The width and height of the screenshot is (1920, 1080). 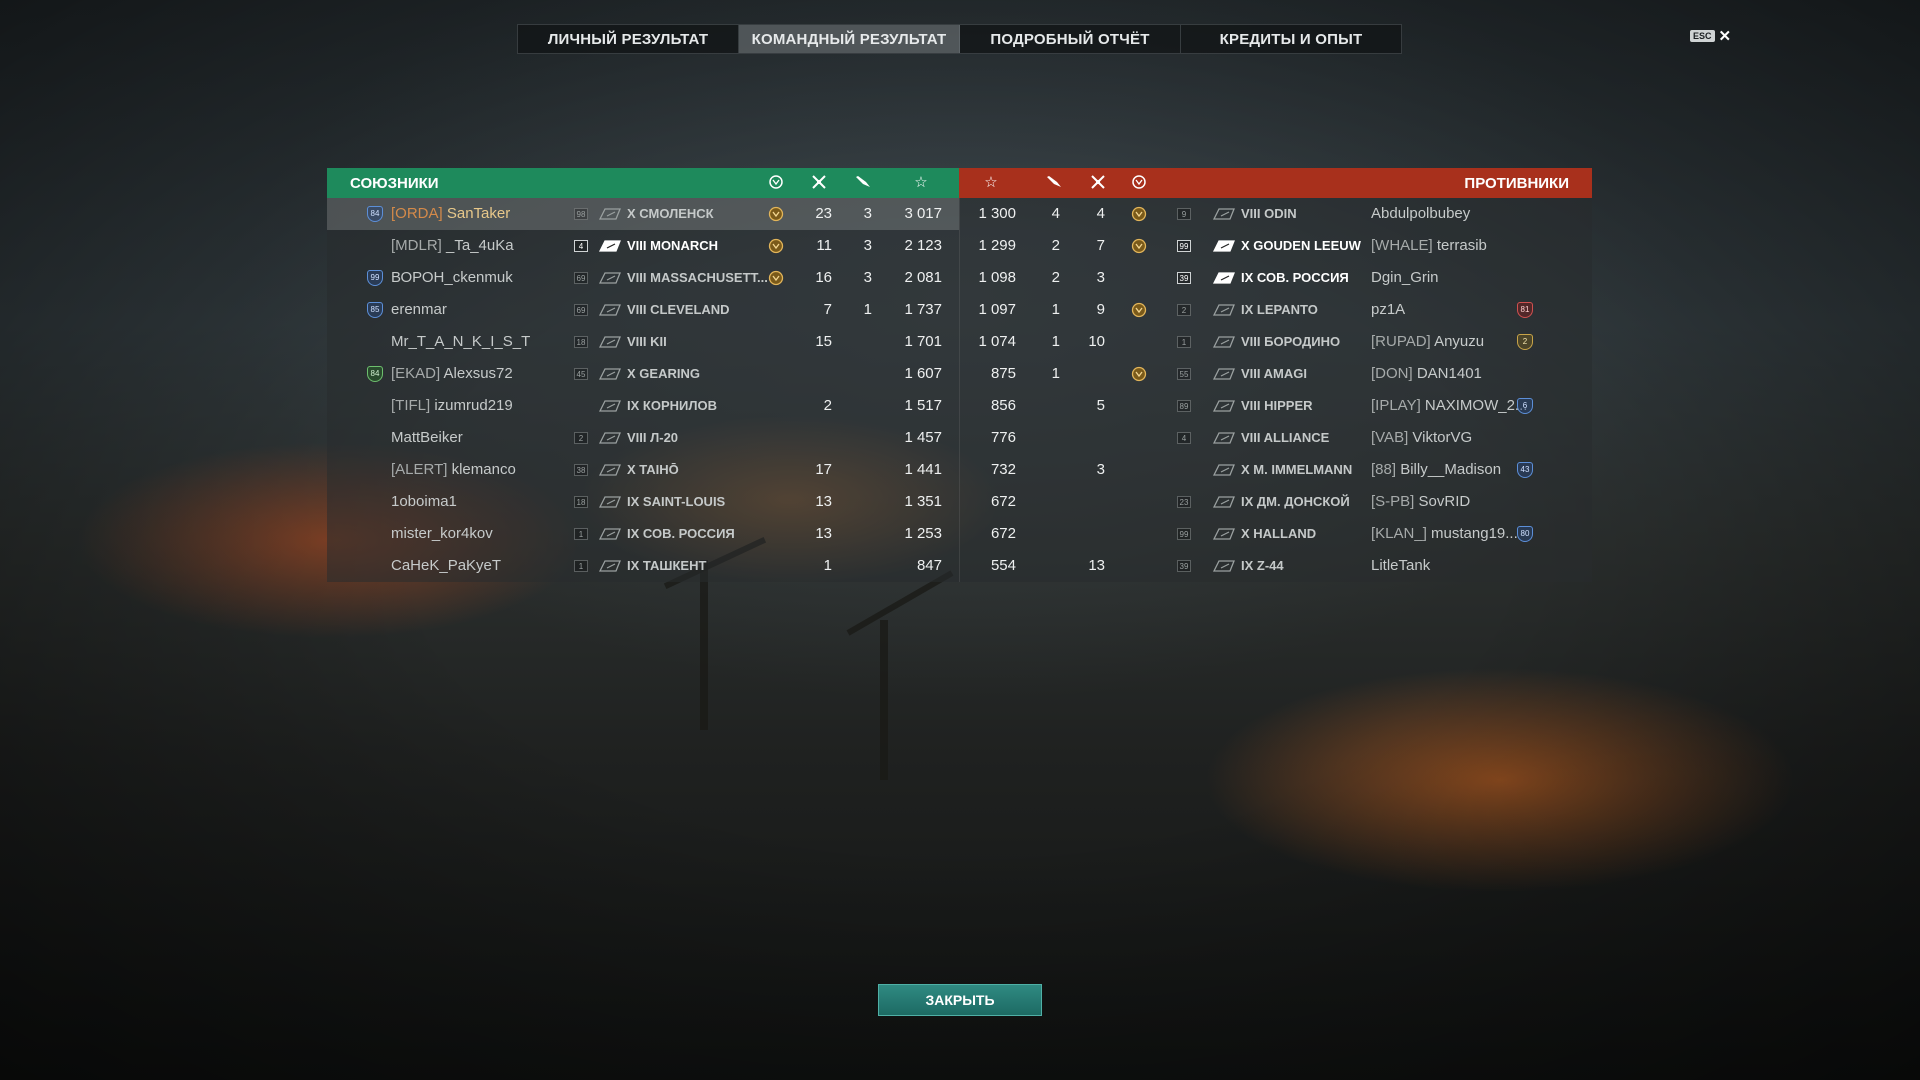 What do you see at coordinates (1275, 310) in the screenshot?
I see `enemy-cell: 1 097 1 9 2 IX LEPANTO pz1A 81` at bounding box center [1275, 310].